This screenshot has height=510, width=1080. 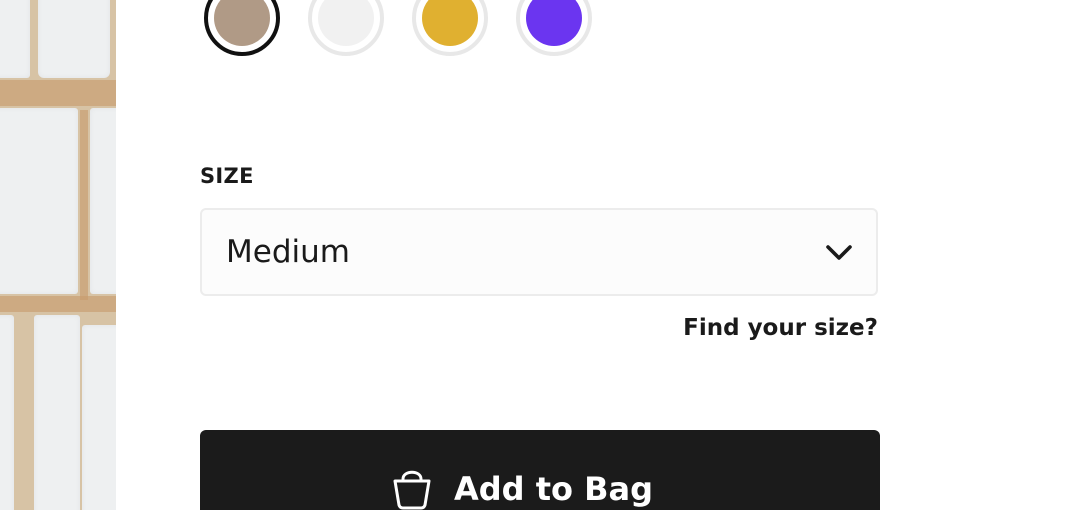 I want to click on size-selected-value: Medium, so click(x=288, y=252).